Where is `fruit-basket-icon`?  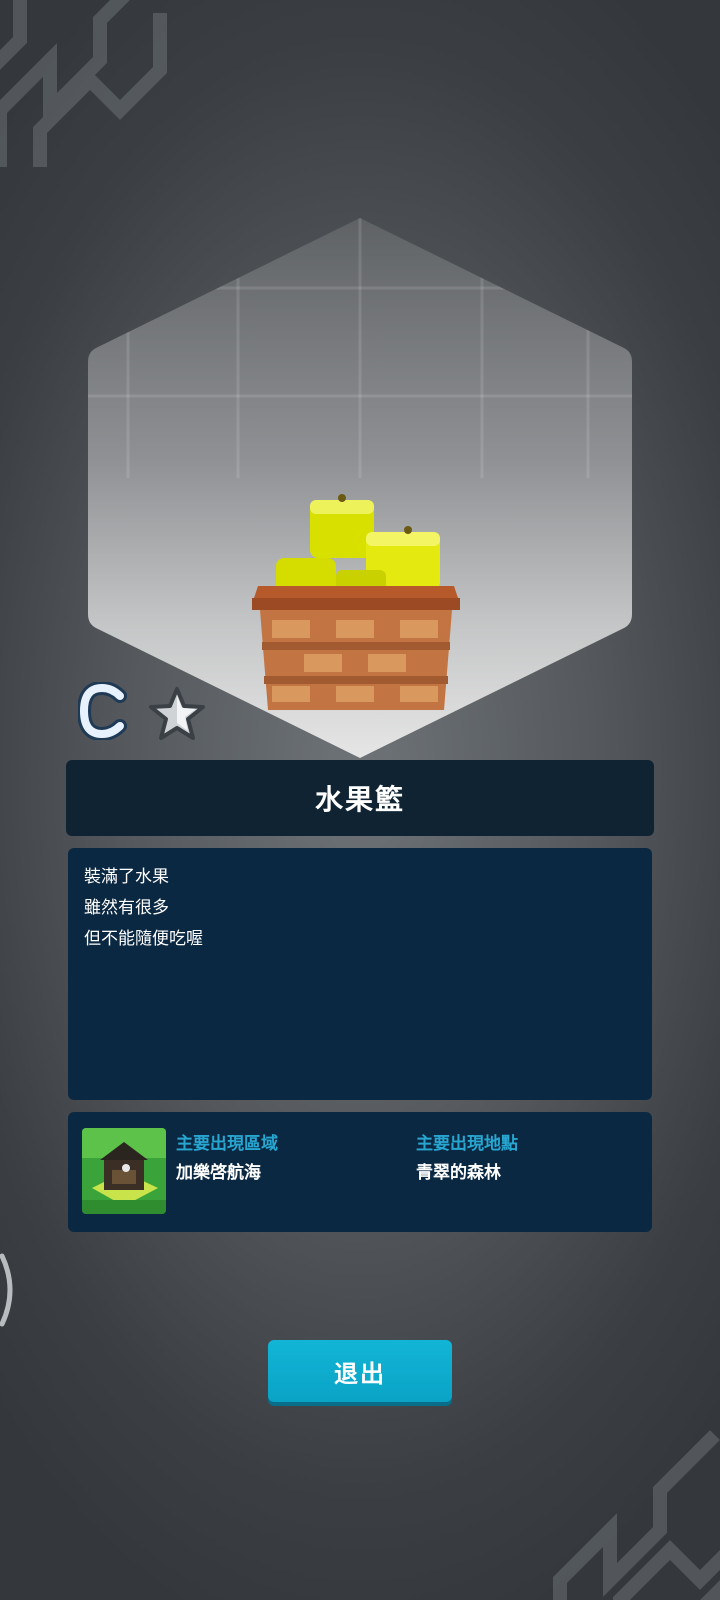 fruit-basket-icon is located at coordinates (356, 602).